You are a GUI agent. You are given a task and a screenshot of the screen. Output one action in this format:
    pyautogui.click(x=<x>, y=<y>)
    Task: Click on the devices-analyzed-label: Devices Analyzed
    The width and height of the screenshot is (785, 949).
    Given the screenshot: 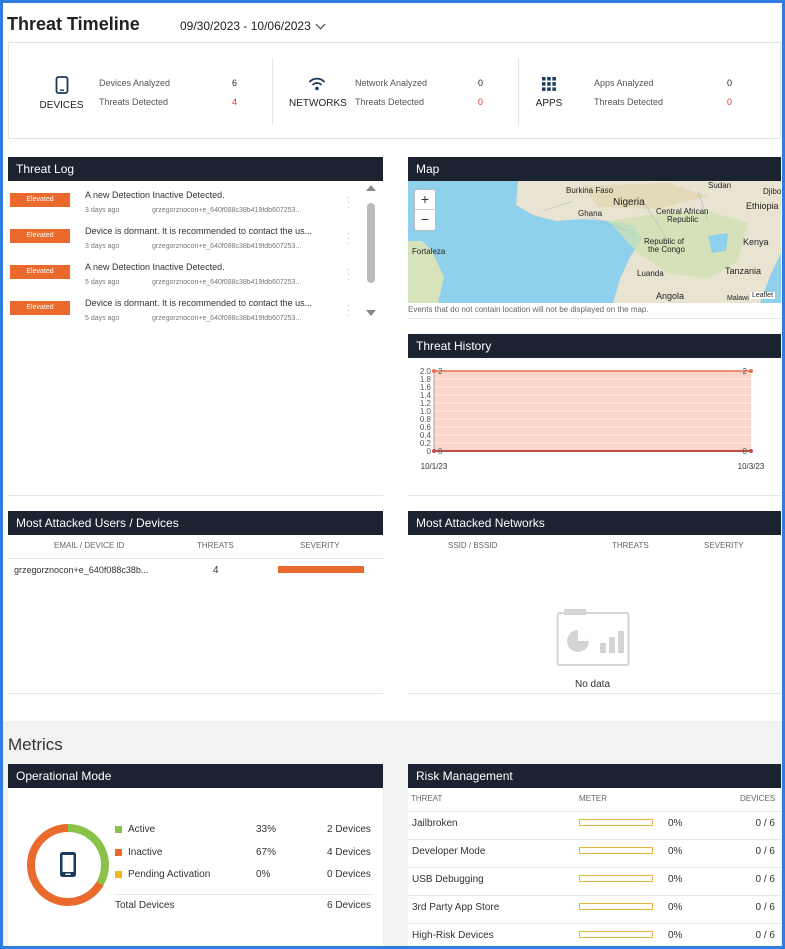 What is the action you would take?
    pyautogui.click(x=135, y=83)
    